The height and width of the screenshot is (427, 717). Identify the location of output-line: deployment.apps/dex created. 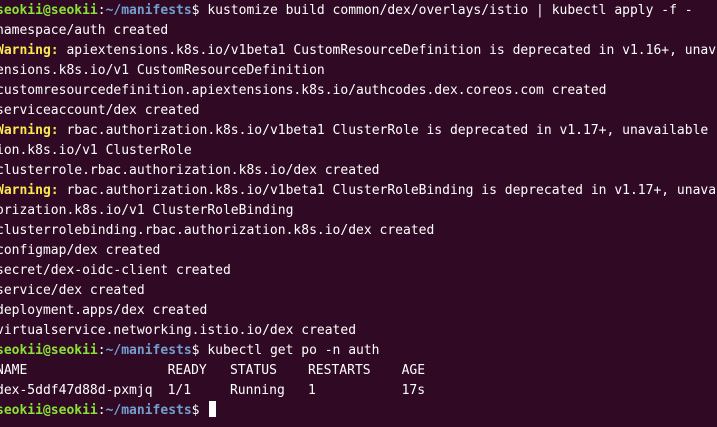
(104, 310).